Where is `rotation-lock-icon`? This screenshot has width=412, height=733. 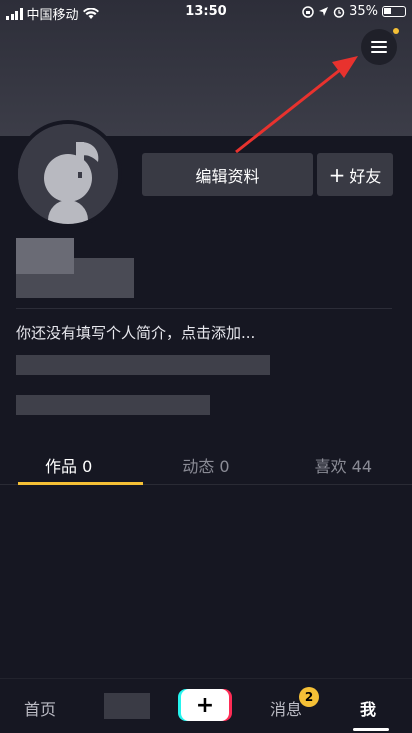 rotation-lock-icon is located at coordinates (308, 11).